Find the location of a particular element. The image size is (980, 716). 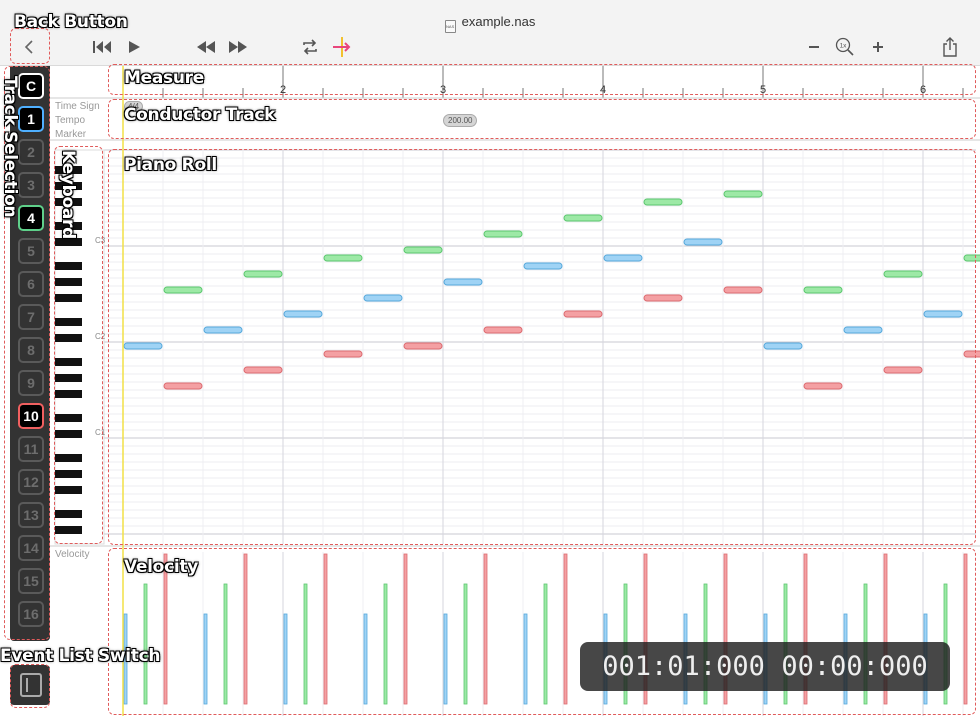

measure-number: 2 is located at coordinates (283, 90).